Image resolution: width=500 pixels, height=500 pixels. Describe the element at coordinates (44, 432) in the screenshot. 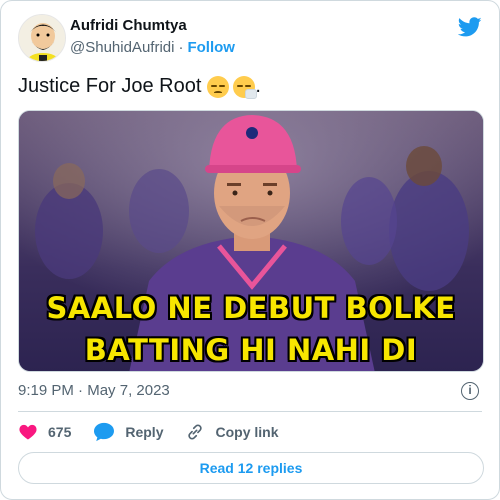

I see `like-button: 675` at that location.